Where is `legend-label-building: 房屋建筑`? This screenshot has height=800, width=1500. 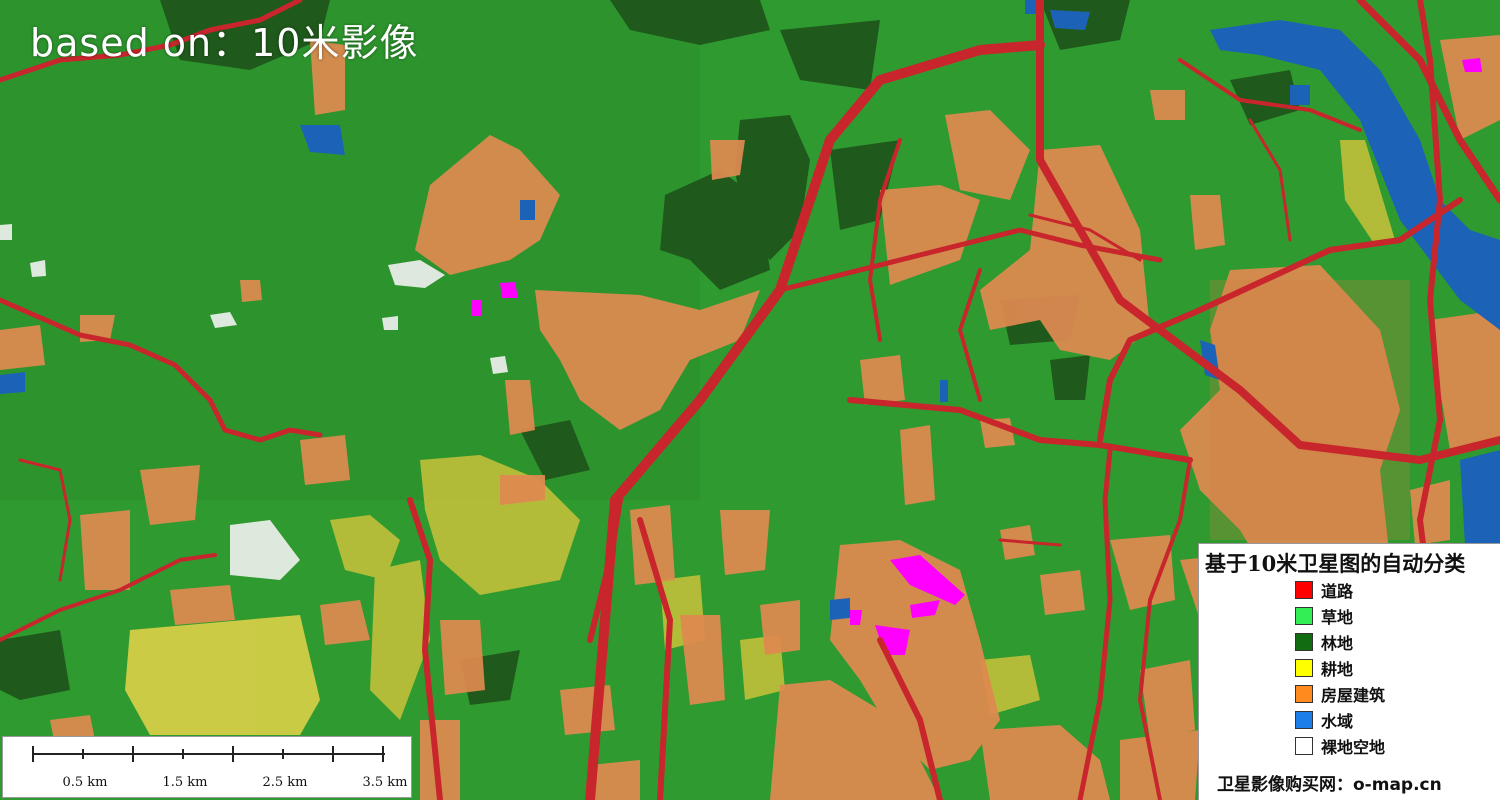 legend-label-building: 房屋建筑 is located at coordinates (1353, 695).